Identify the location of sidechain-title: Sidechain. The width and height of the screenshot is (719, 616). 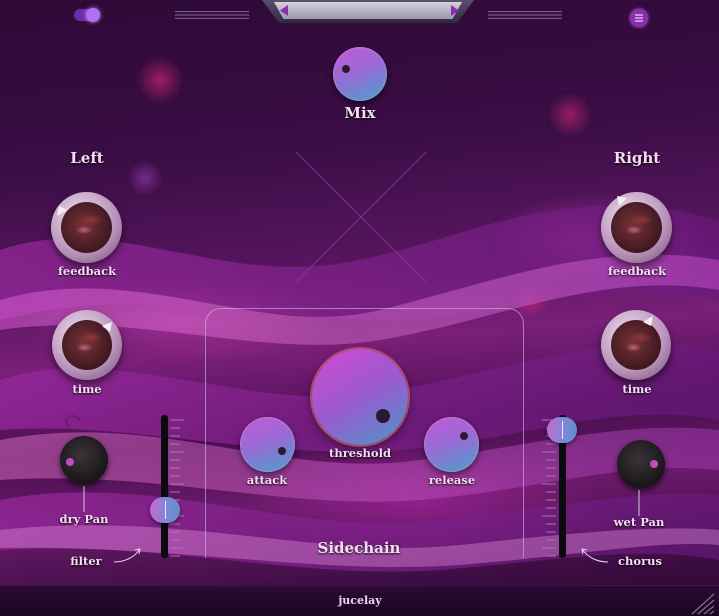
(359, 548).